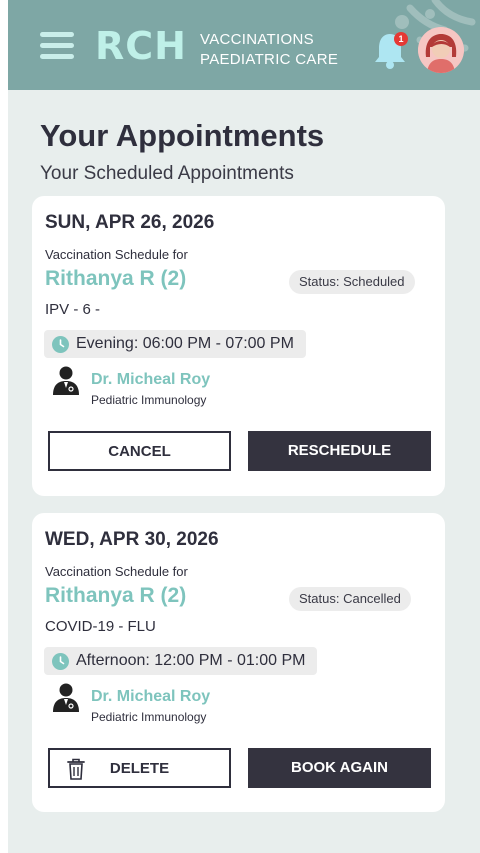 The image size is (480, 853). What do you see at coordinates (257, 39) in the screenshot?
I see `tagline-line-1: VACCINATIONS` at bounding box center [257, 39].